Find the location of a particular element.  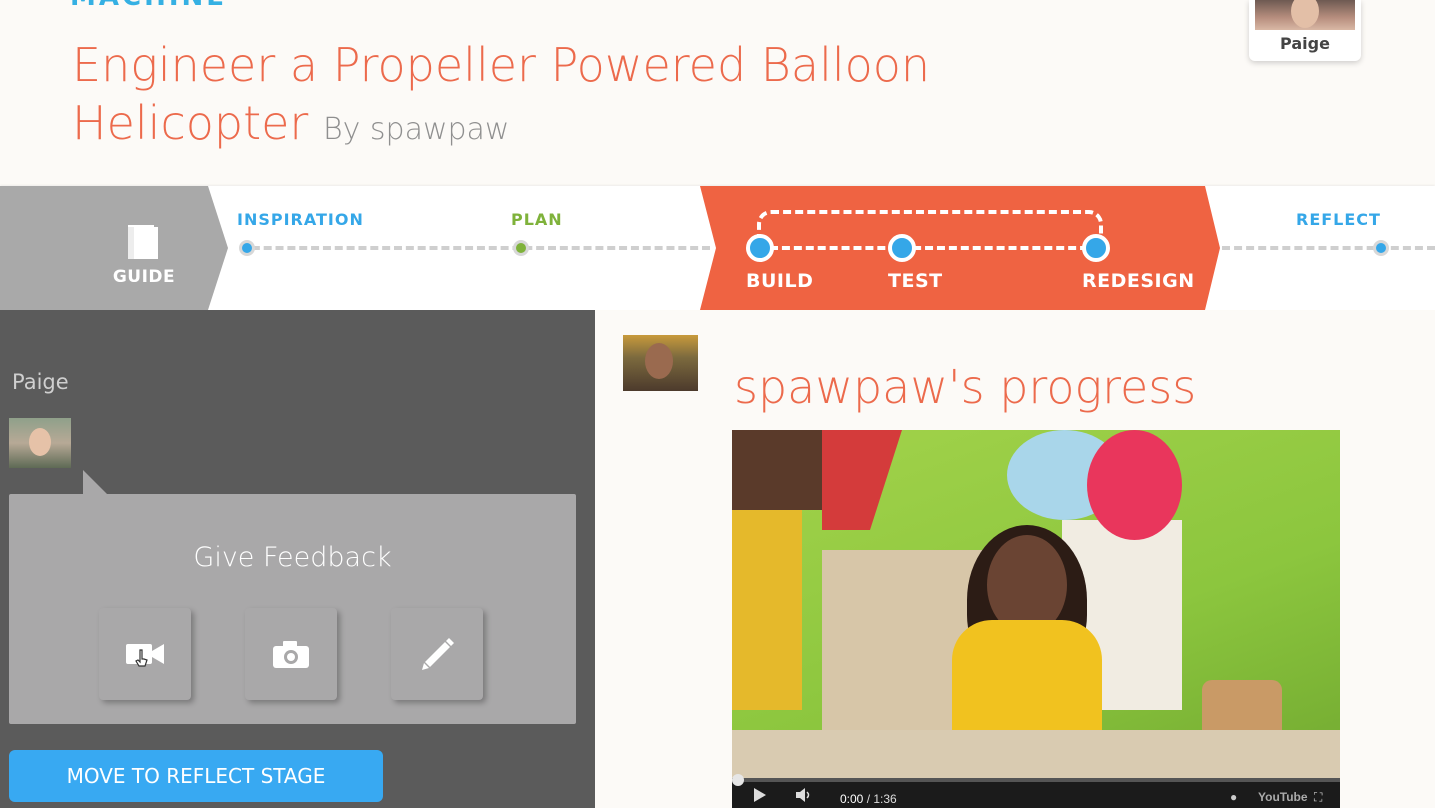

redesign-loop-arrow is located at coordinates (930, 230).